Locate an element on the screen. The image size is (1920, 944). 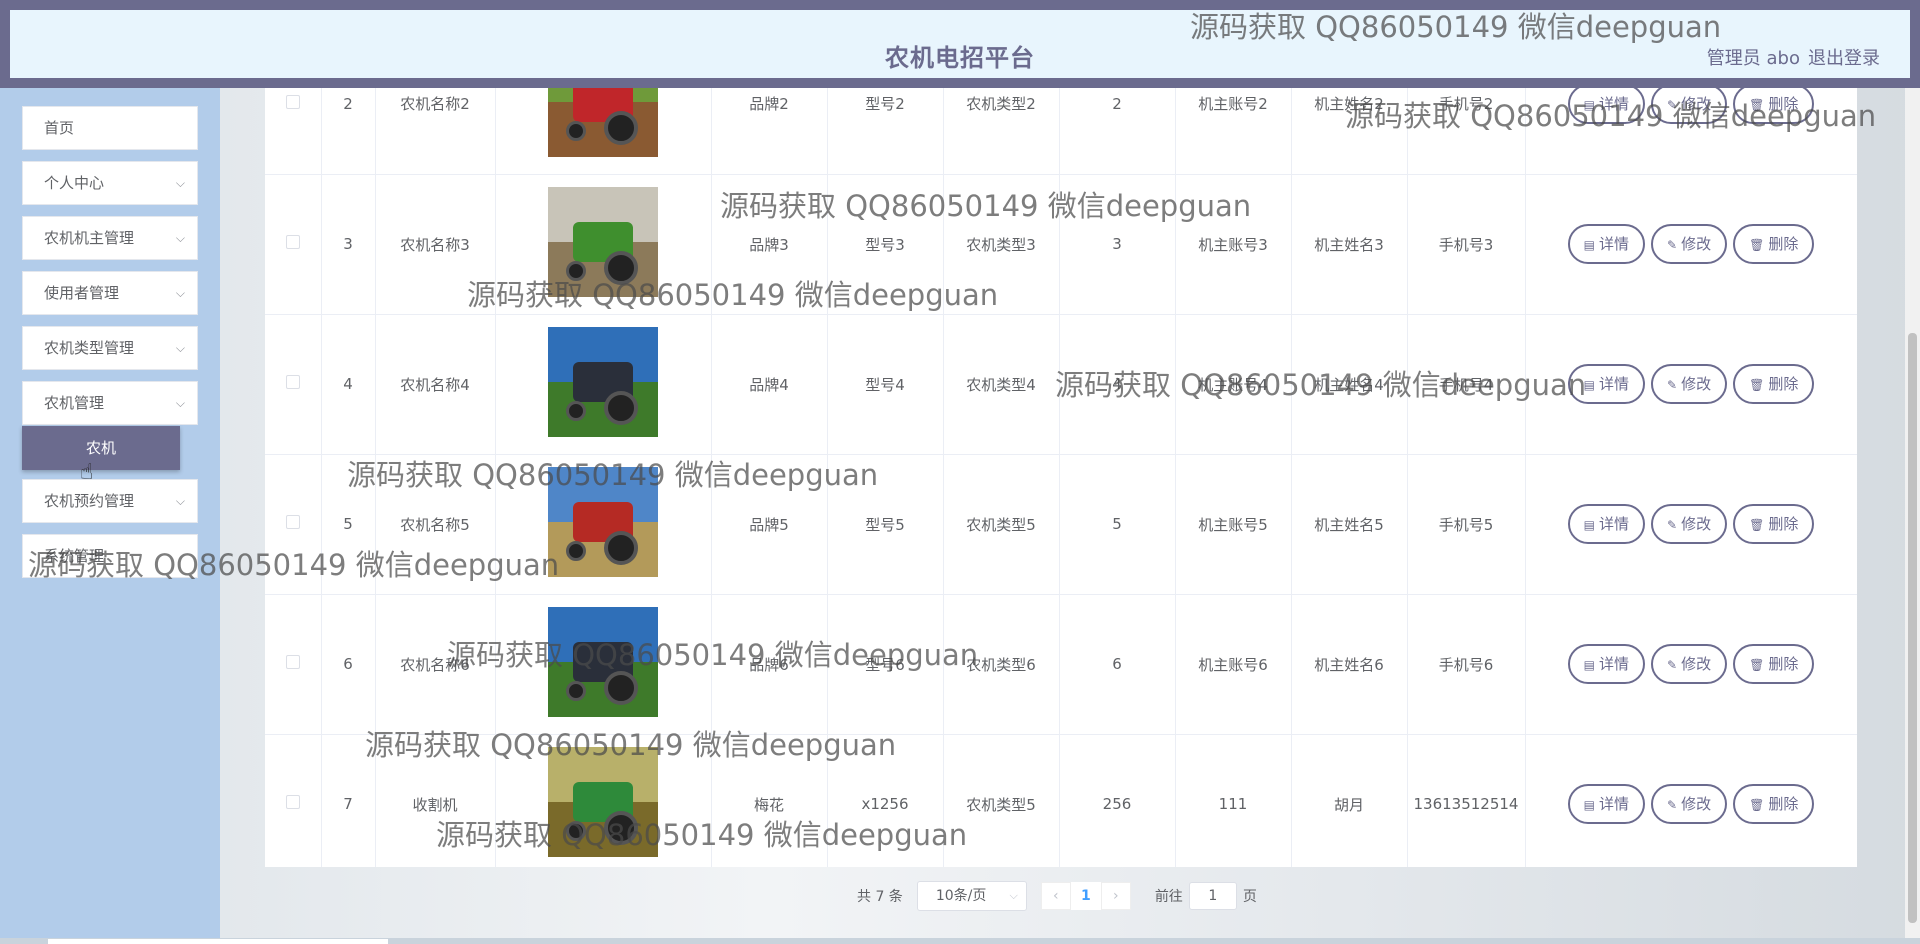
sidebar-item-personal-center: 个人中心 ⌵ is located at coordinates (110, 183).